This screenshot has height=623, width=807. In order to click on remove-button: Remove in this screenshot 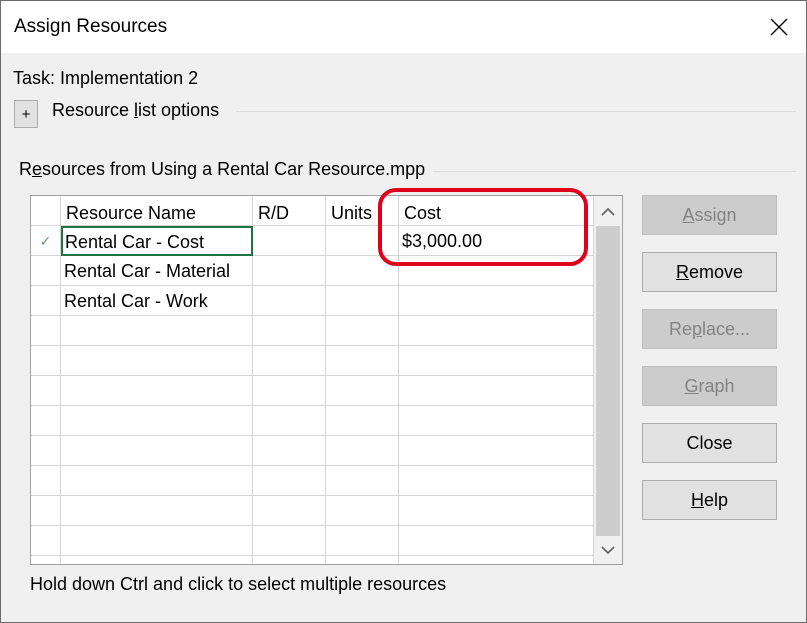, I will do `click(709, 272)`.